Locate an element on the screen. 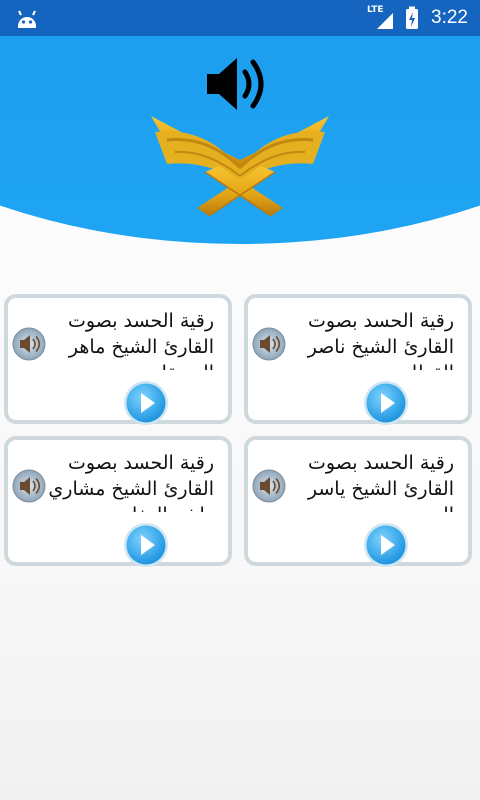 The width and height of the screenshot is (480, 800). signal-icon is located at coordinates (385, 21).